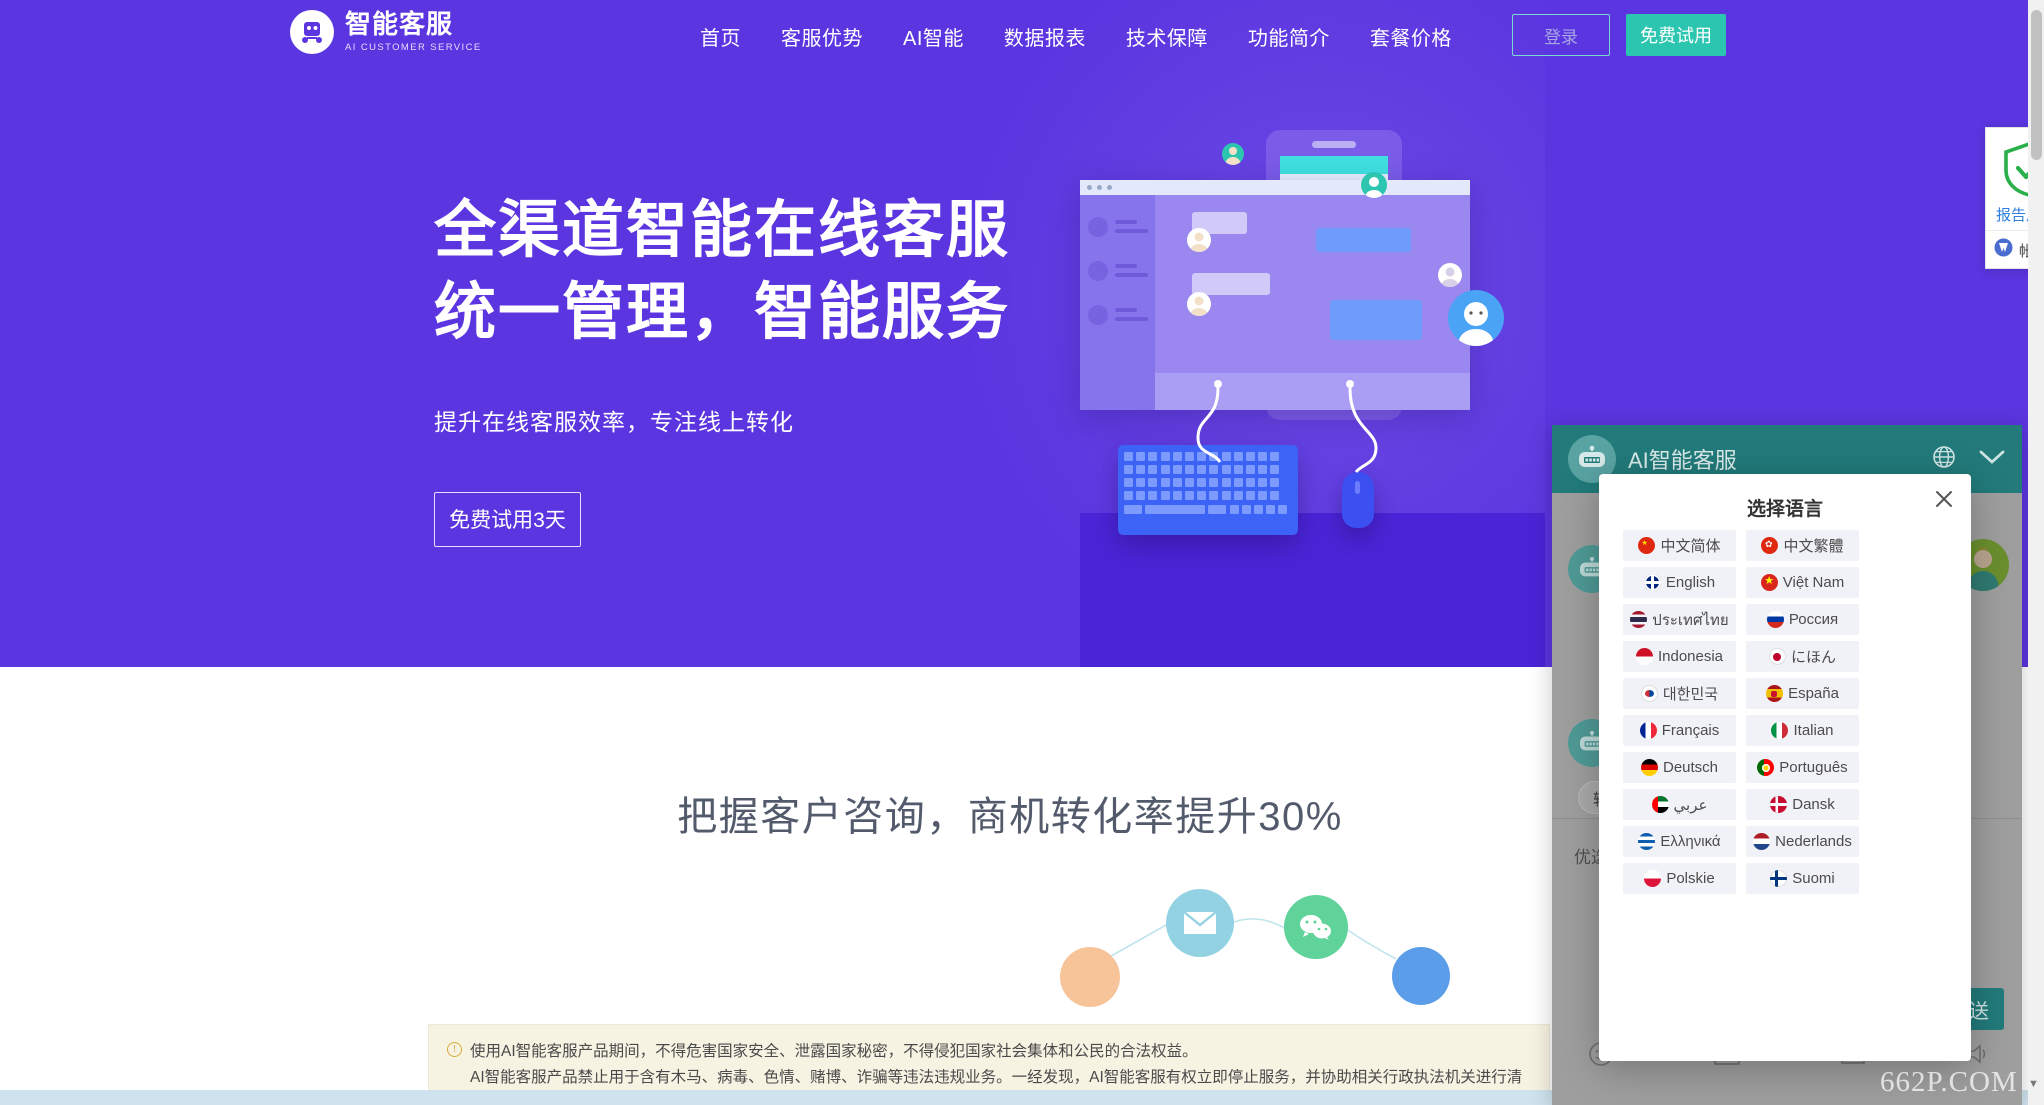 The image size is (2044, 1105). Describe the element at coordinates (1802, 841) in the screenshot. I see `language-option-18: Nederlands` at that location.